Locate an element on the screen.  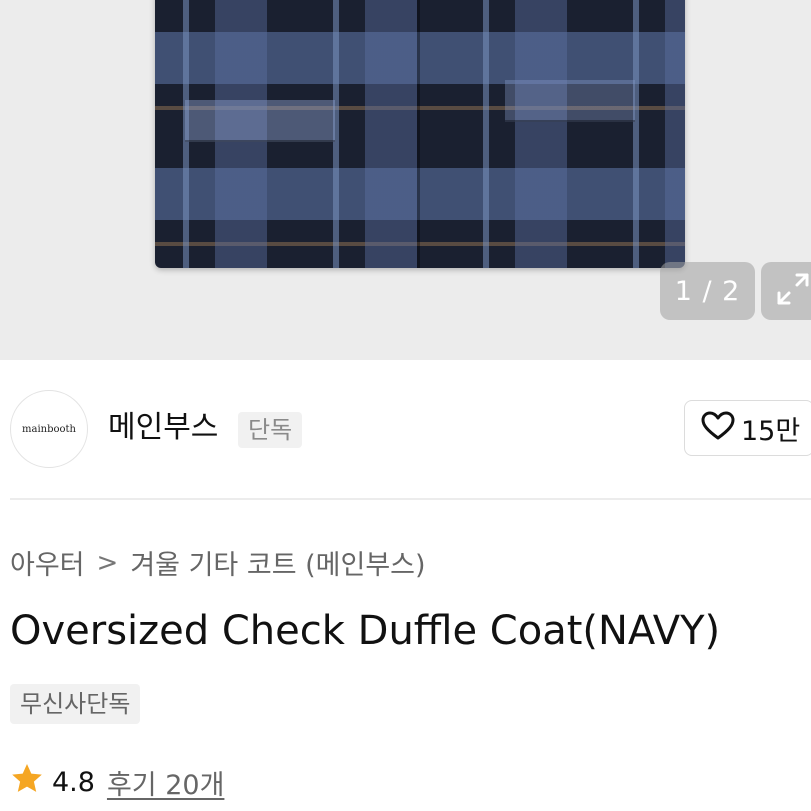
rating-row: 4.8 후기 20개 is located at coordinates (117, 782).